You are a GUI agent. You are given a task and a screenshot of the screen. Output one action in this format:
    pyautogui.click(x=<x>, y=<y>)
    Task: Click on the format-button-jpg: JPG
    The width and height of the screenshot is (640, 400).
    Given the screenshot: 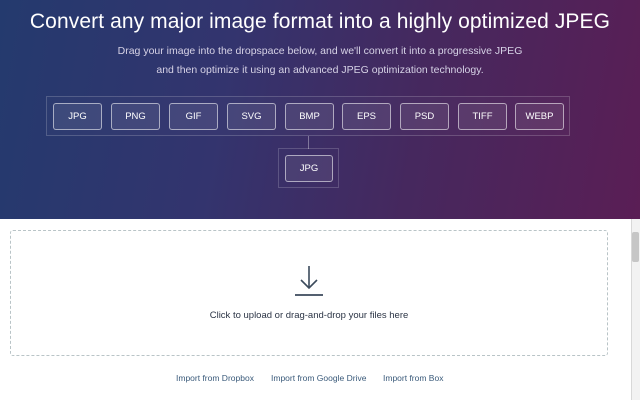 What is the action you would take?
    pyautogui.click(x=77, y=116)
    